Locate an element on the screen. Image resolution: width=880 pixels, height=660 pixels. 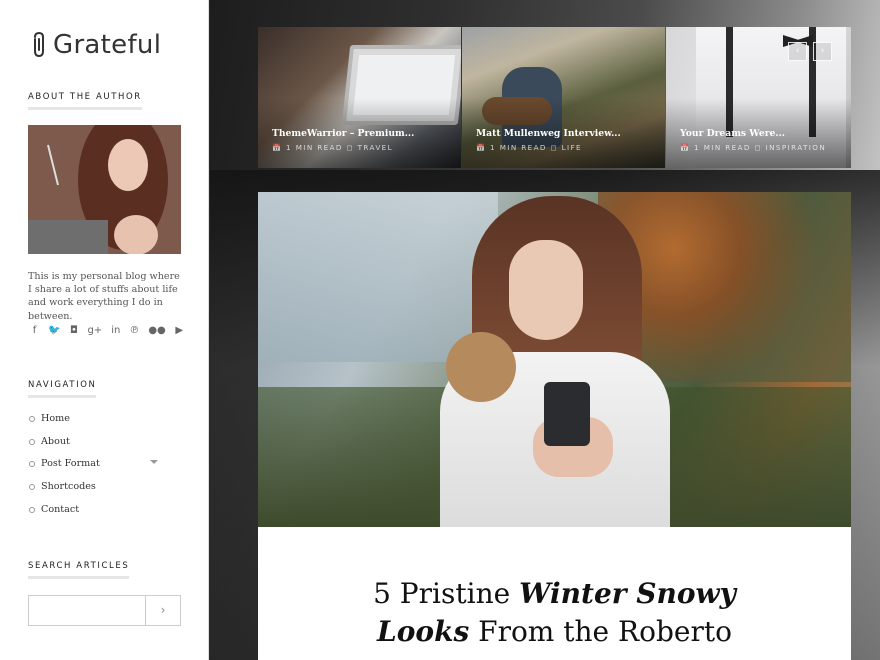
nav-item-home: Home is located at coordinates (98, 421).